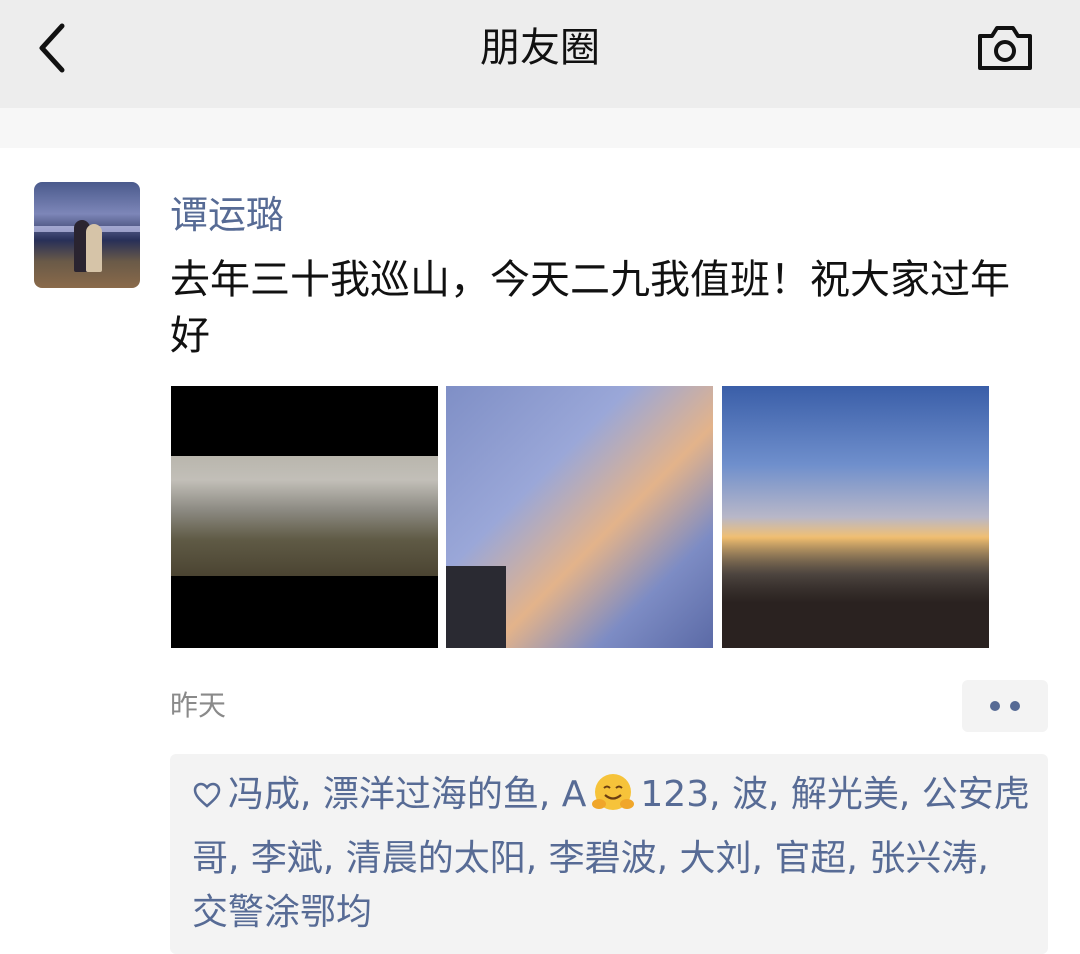 This screenshot has width=1080, height=954. I want to click on photo-sky-clouds-tree, so click(476, 607).